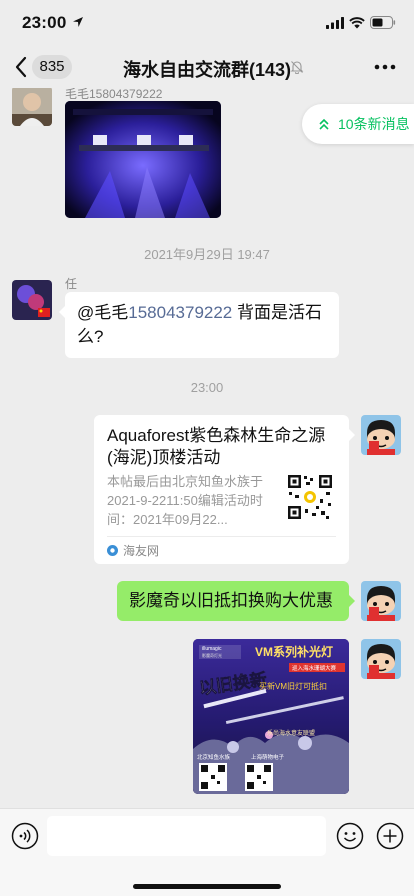 The height and width of the screenshot is (896, 414). Describe the element at coordinates (103, 312) in the screenshot. I see `mention-prefix: @毛毛` at that location.